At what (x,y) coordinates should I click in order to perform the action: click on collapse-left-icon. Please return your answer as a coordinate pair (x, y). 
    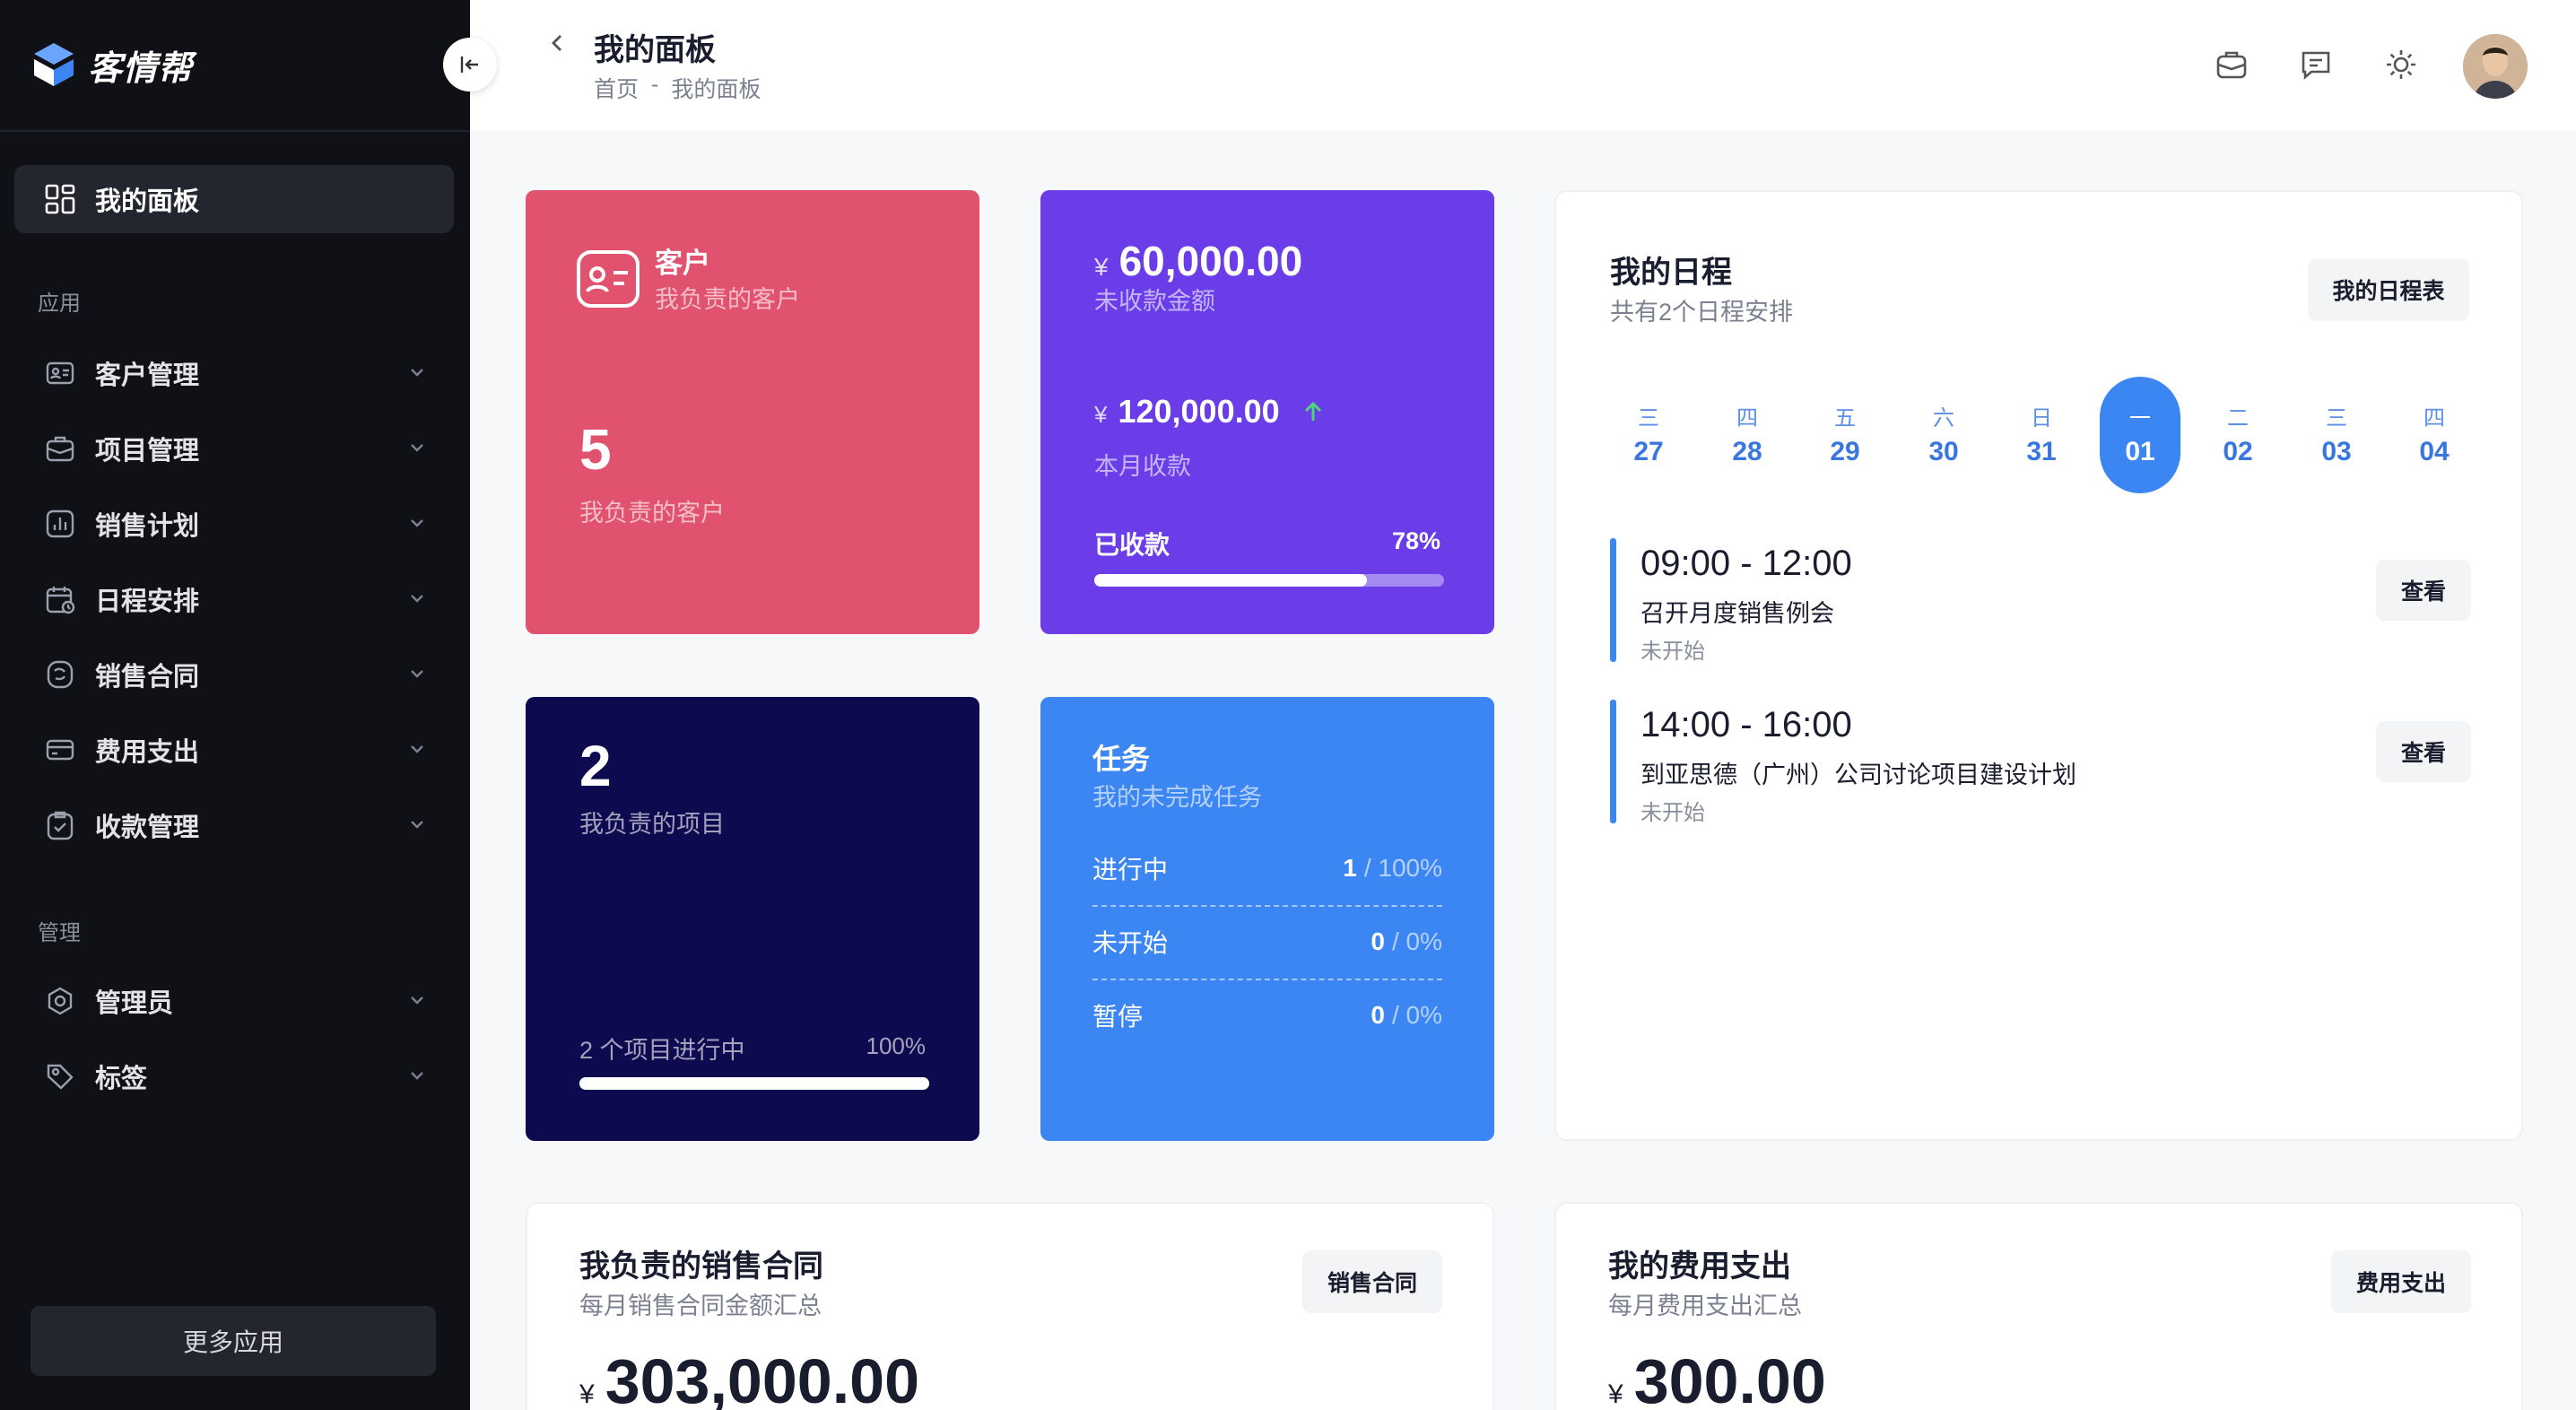
    Looking at the image, I should click on (469, 65).